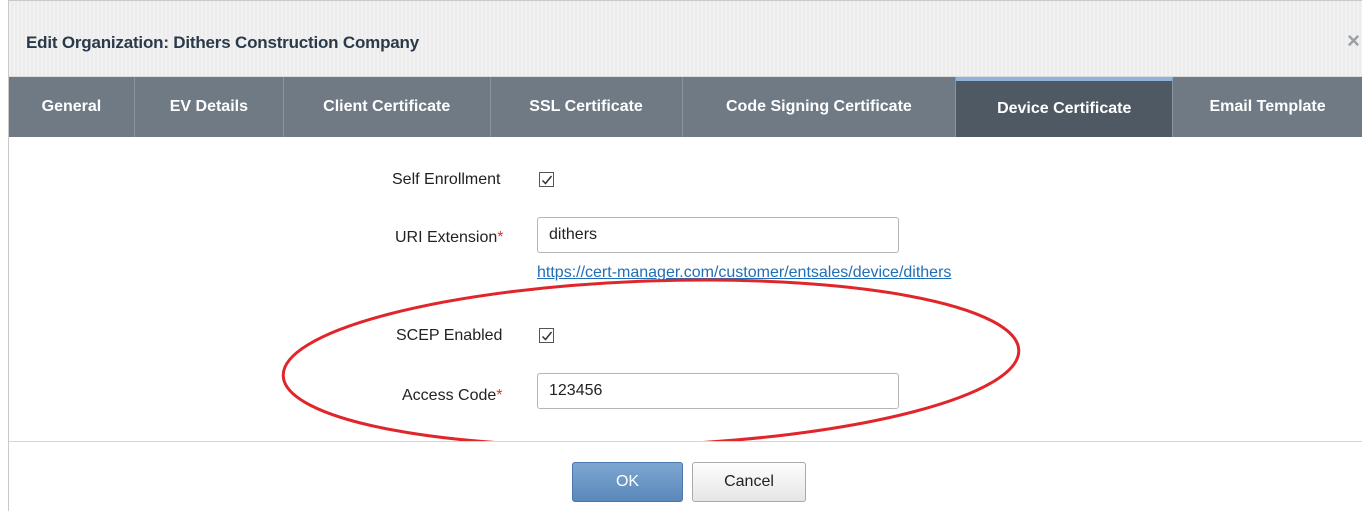 The image size is (1362, 513). What do you see at coordinates (1065, 107) in the screenshot?
I see `tab-device-certificate: Device Certificate` at bounding box center [1065, 107].